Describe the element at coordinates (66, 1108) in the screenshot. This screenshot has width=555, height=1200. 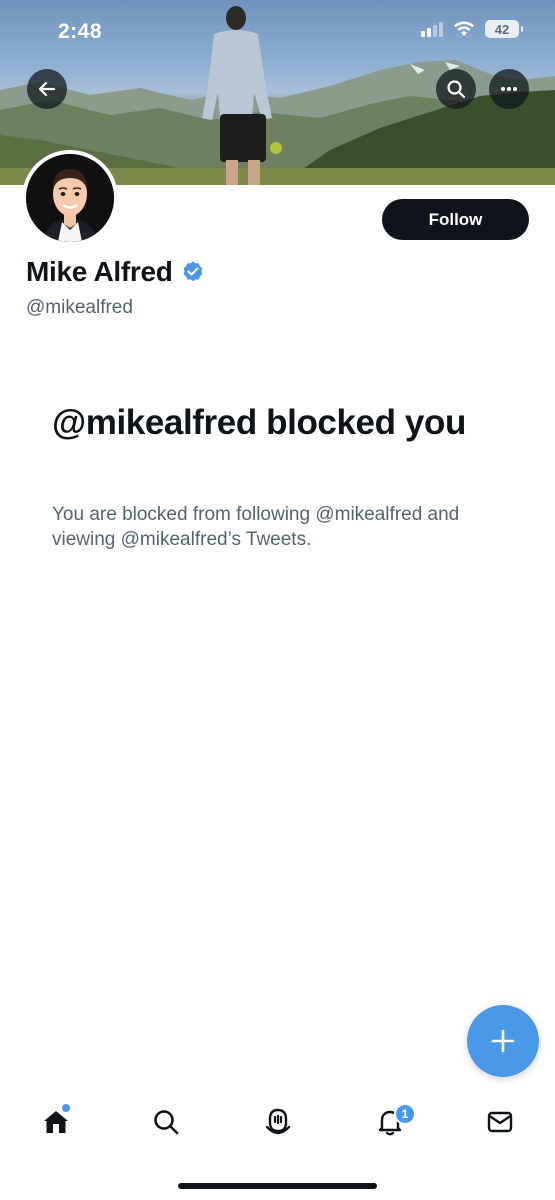
I see `home-new-content-dot` at that location.